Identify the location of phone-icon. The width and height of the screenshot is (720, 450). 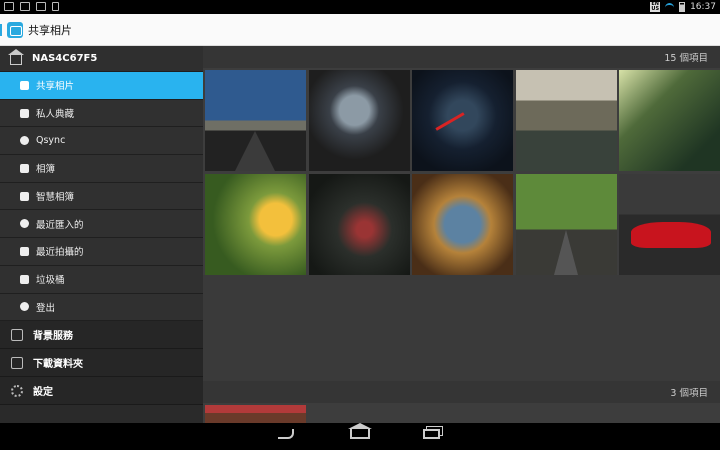
(55, 6).